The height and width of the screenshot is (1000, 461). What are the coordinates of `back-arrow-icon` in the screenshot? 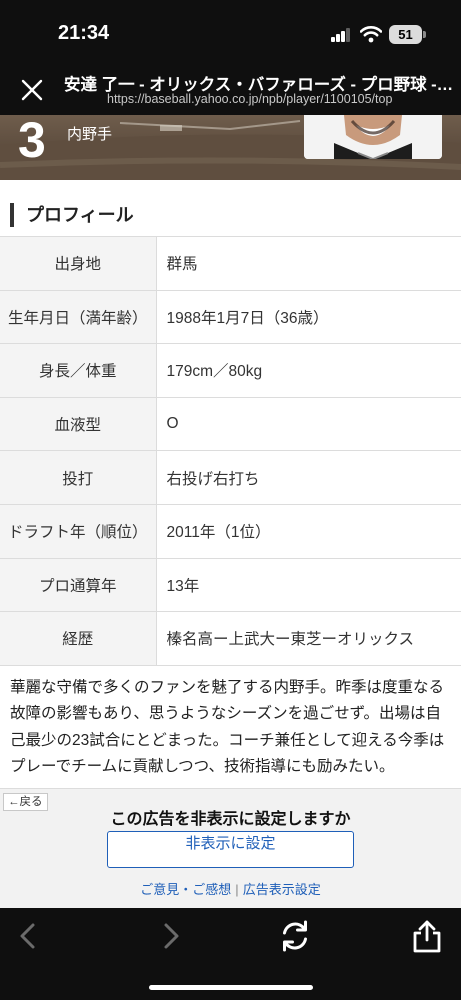 It's located at (29, 936).